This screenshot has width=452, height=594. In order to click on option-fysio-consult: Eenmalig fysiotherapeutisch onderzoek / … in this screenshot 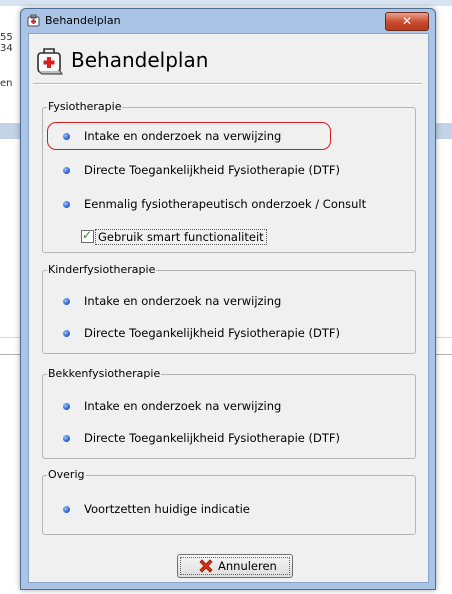, I will do `click(228, 205)`.